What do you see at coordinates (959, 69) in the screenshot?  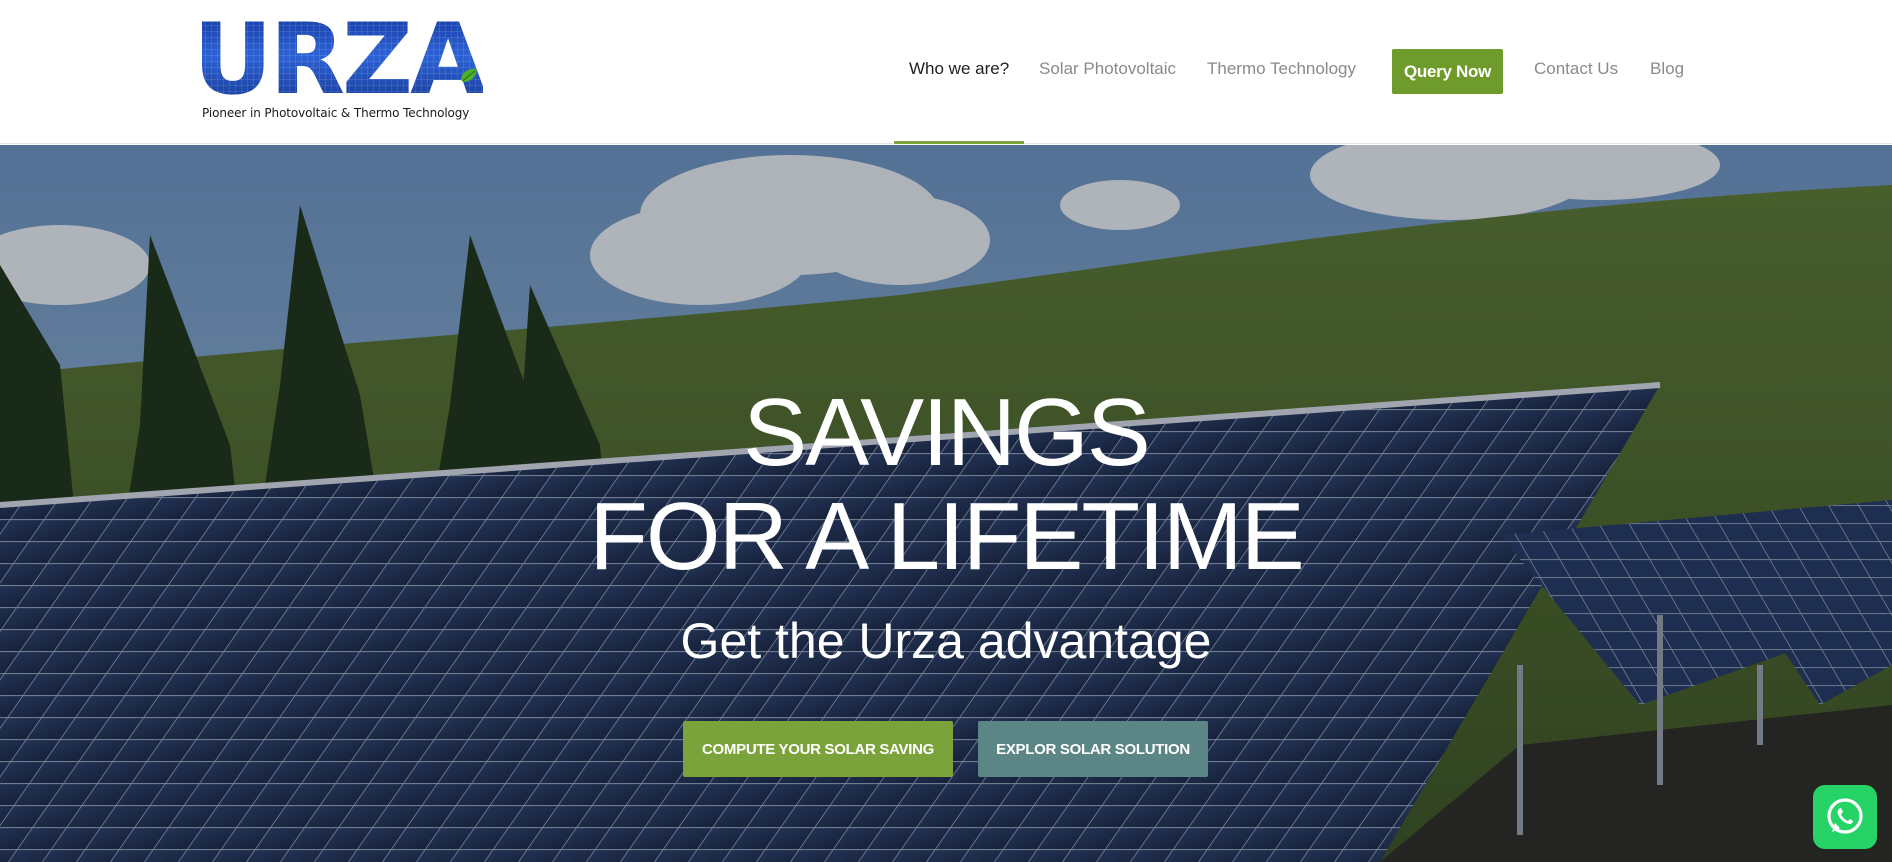 I see `nav-who-we-are: Who we are?` at bounding box center [959, 69].